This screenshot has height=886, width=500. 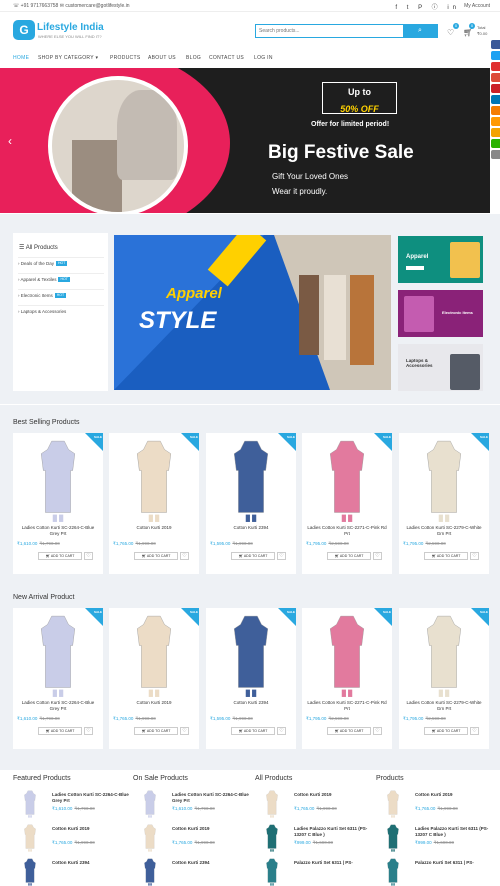 What do you see at coordinates (197, 871) in the screenshot?
I see `footer-product-item: Cotton Kurti 2394` at bounding box center [197, 871].